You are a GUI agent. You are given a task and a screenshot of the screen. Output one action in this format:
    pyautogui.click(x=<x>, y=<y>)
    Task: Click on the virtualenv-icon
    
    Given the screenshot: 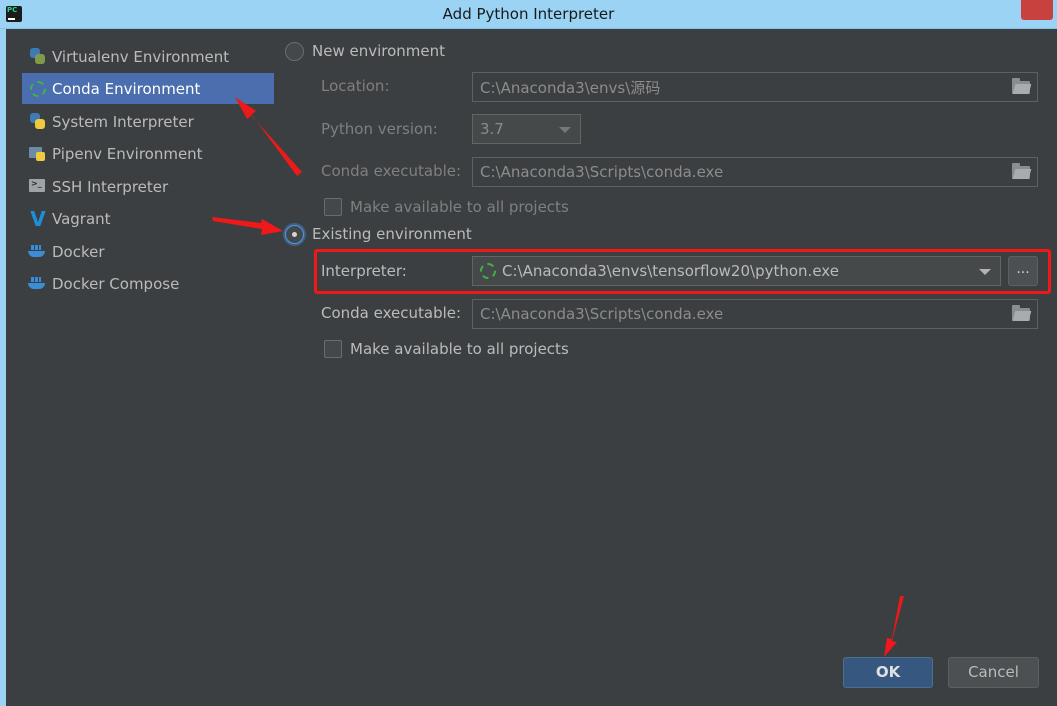 What is the action you would take?
    pyautogui.click(x=38, y=57)
    